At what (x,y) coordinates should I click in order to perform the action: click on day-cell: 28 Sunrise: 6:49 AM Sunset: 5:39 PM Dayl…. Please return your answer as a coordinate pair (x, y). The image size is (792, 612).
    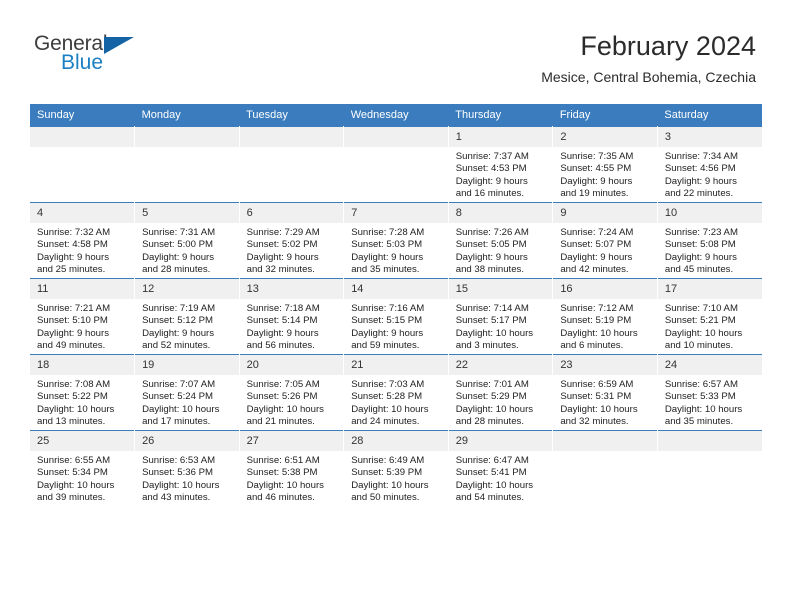
    Looking at the image, I should click on (396, 468).